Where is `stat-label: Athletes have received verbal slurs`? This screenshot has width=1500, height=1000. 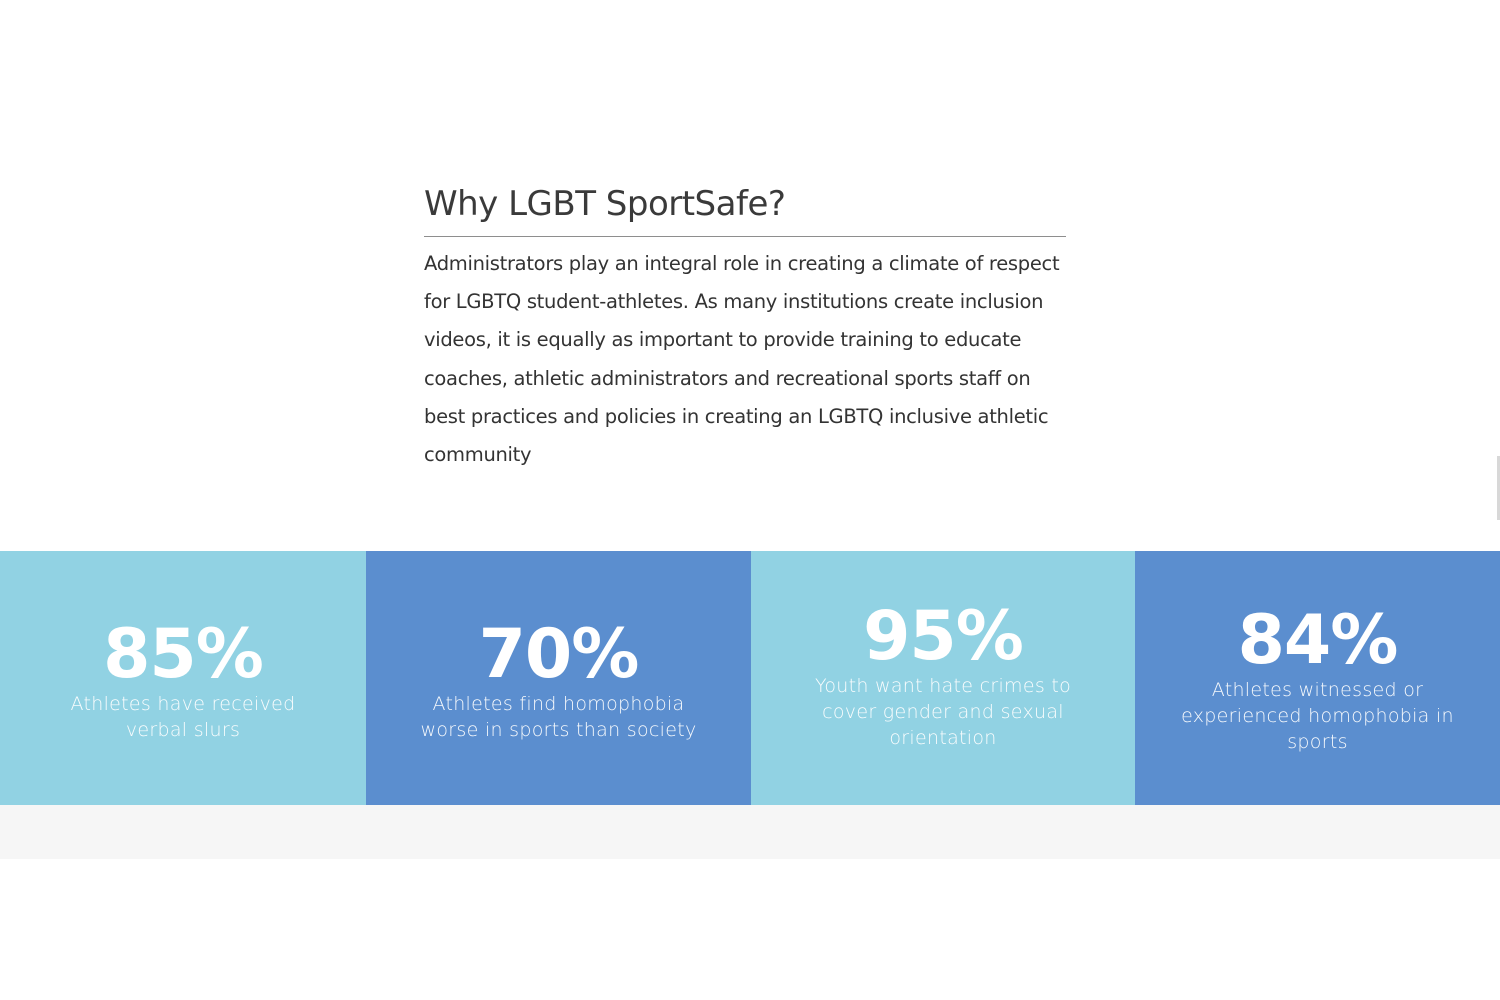 stat-label: Athletes have received verbal slurs is located at coordinates (183, 717).